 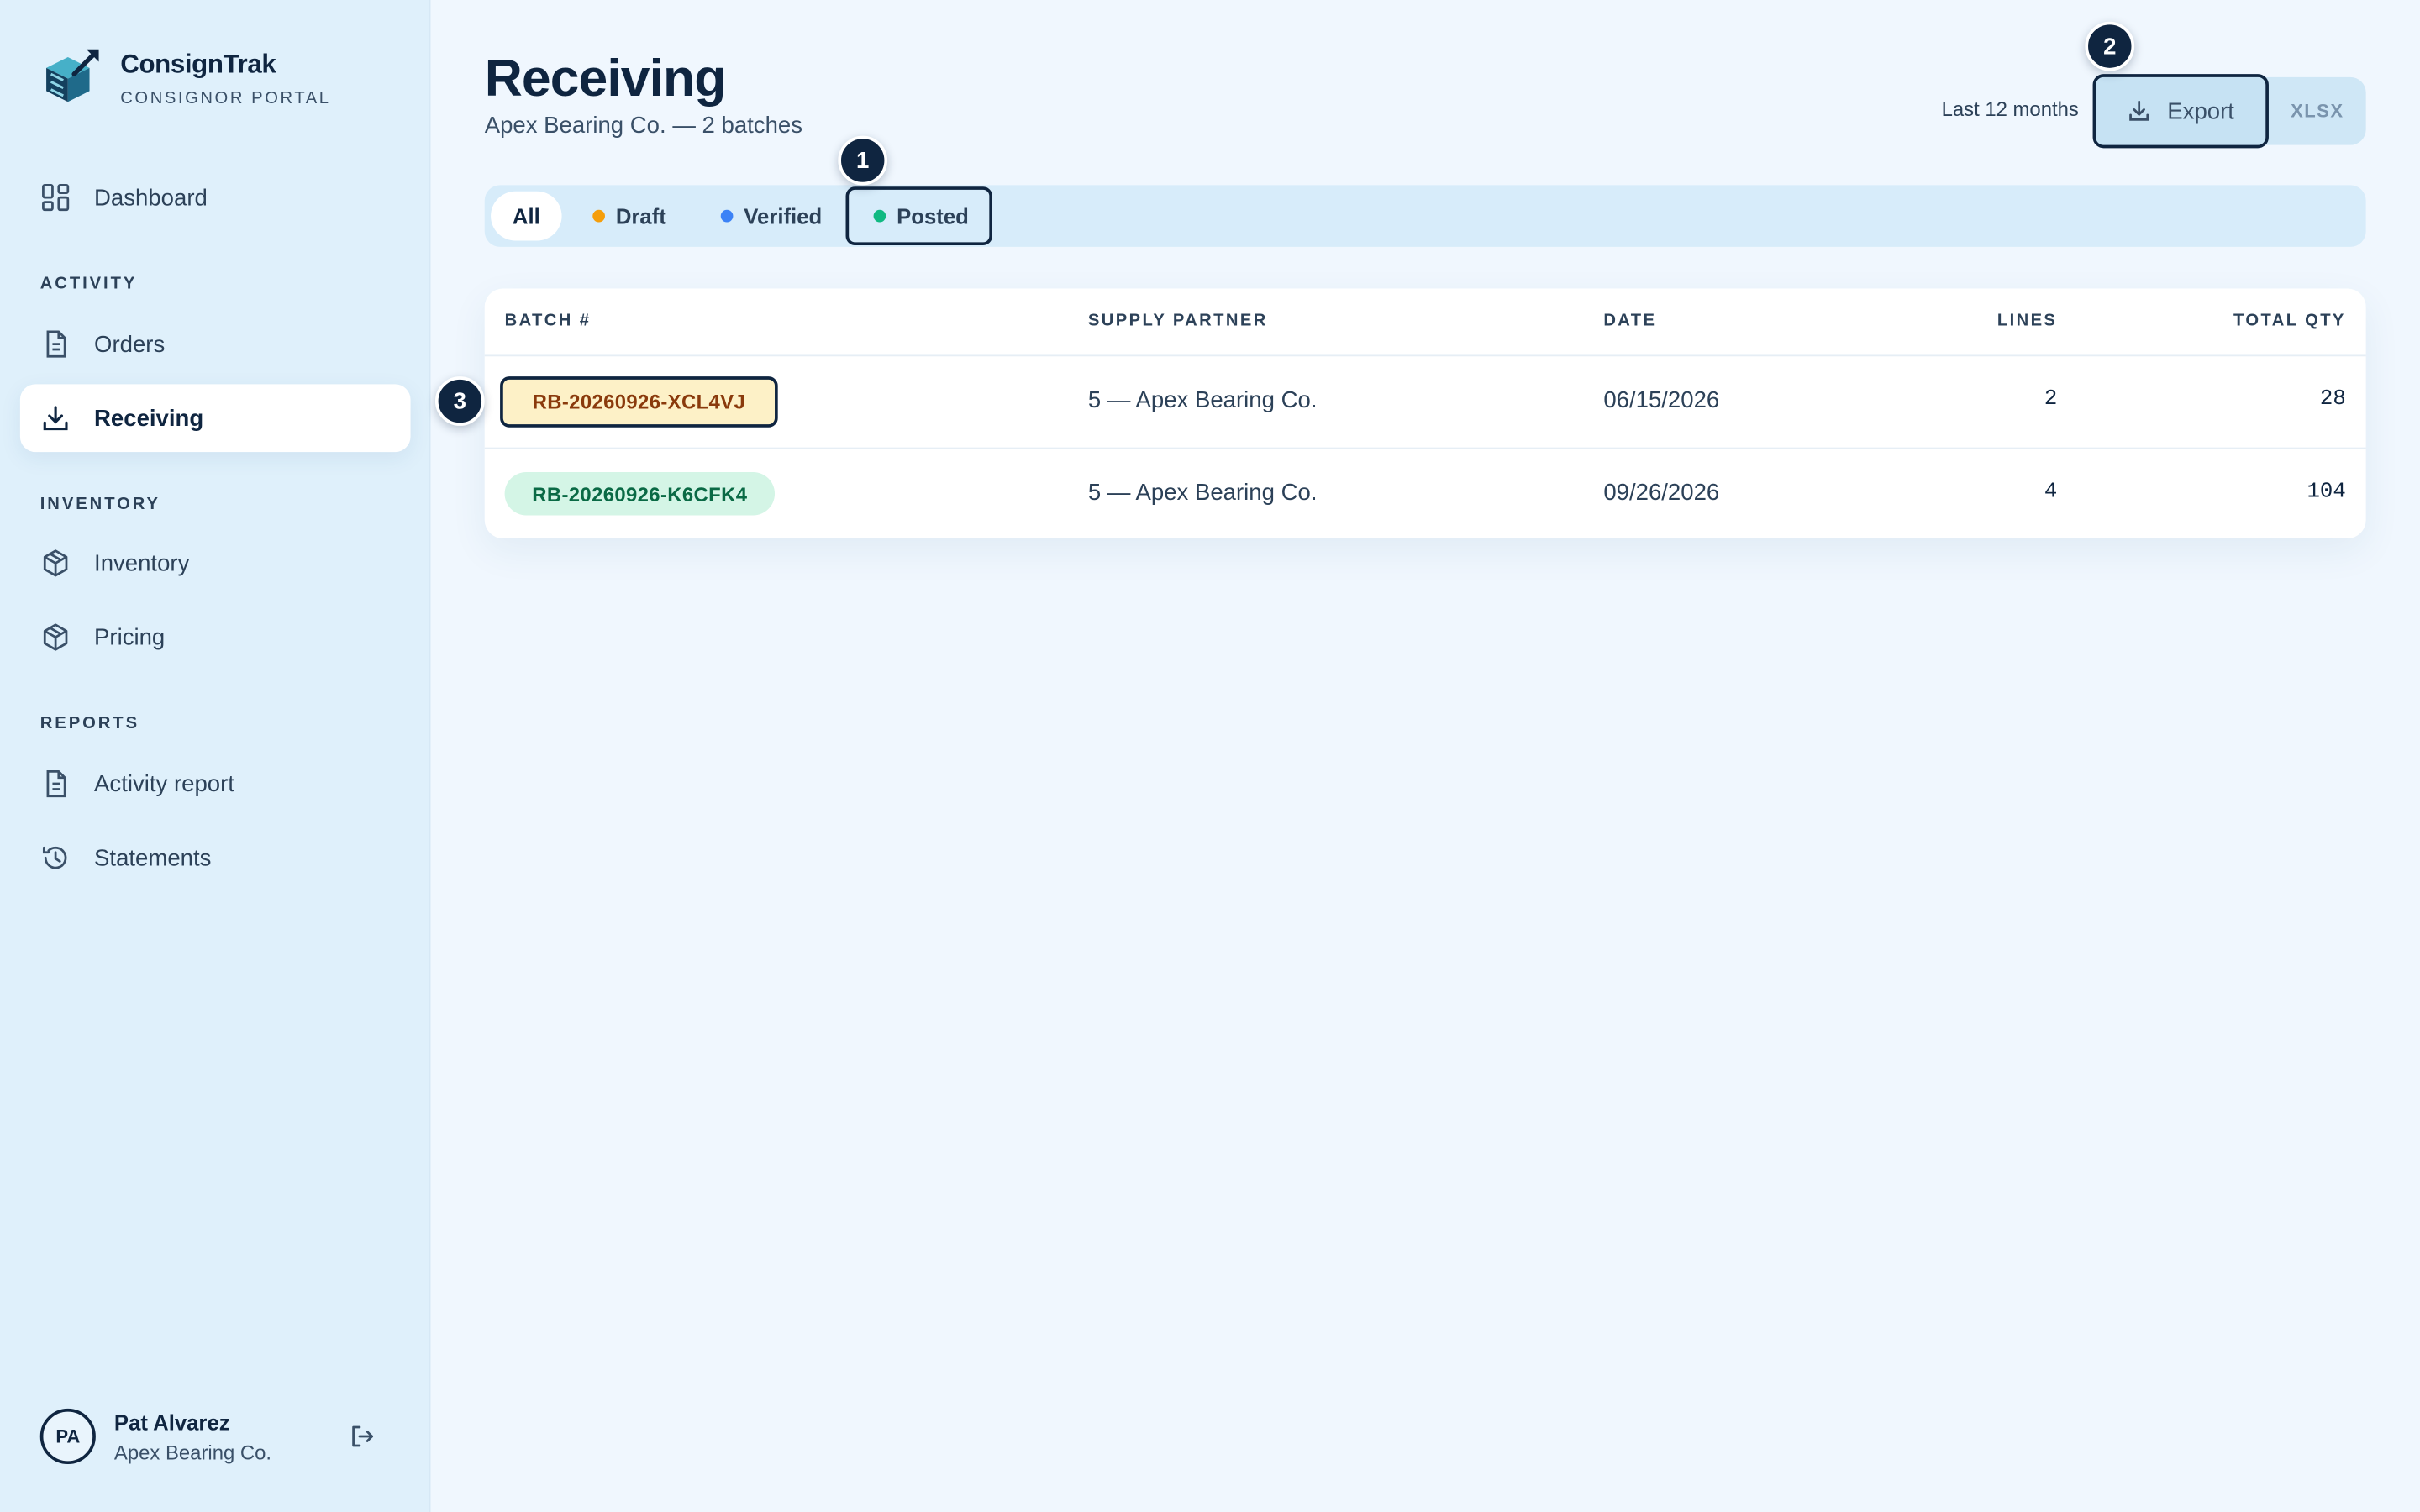 I want to click on table-cell-qty: 28, so click(x=2332, y=399).